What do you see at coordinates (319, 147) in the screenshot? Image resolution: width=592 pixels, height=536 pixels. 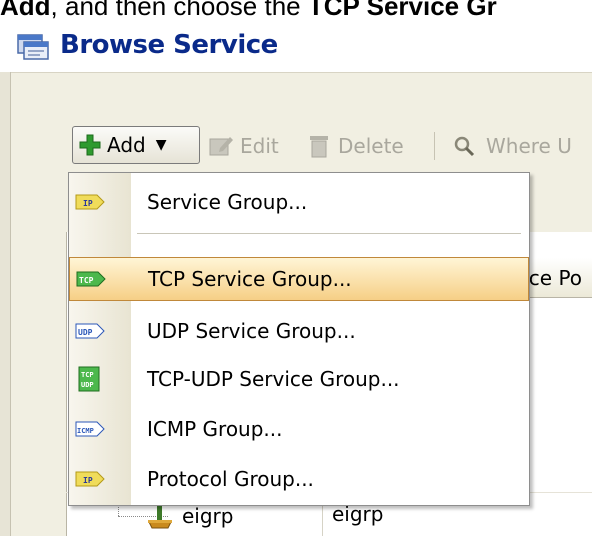 I see `trash-icon` at bounding box center [319, 147].